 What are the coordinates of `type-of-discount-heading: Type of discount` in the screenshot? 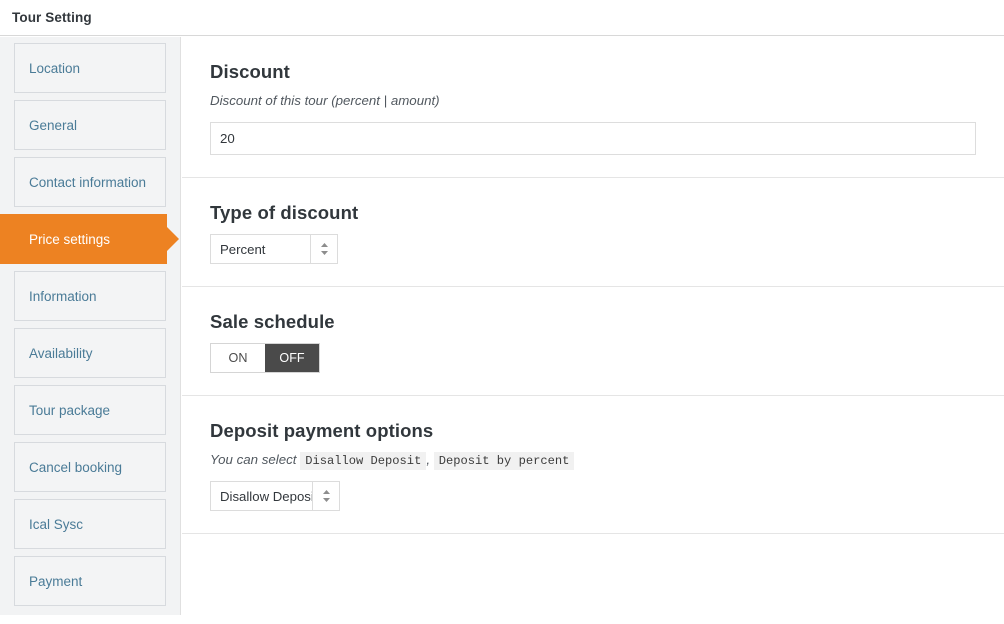 It's located at (284, 212).